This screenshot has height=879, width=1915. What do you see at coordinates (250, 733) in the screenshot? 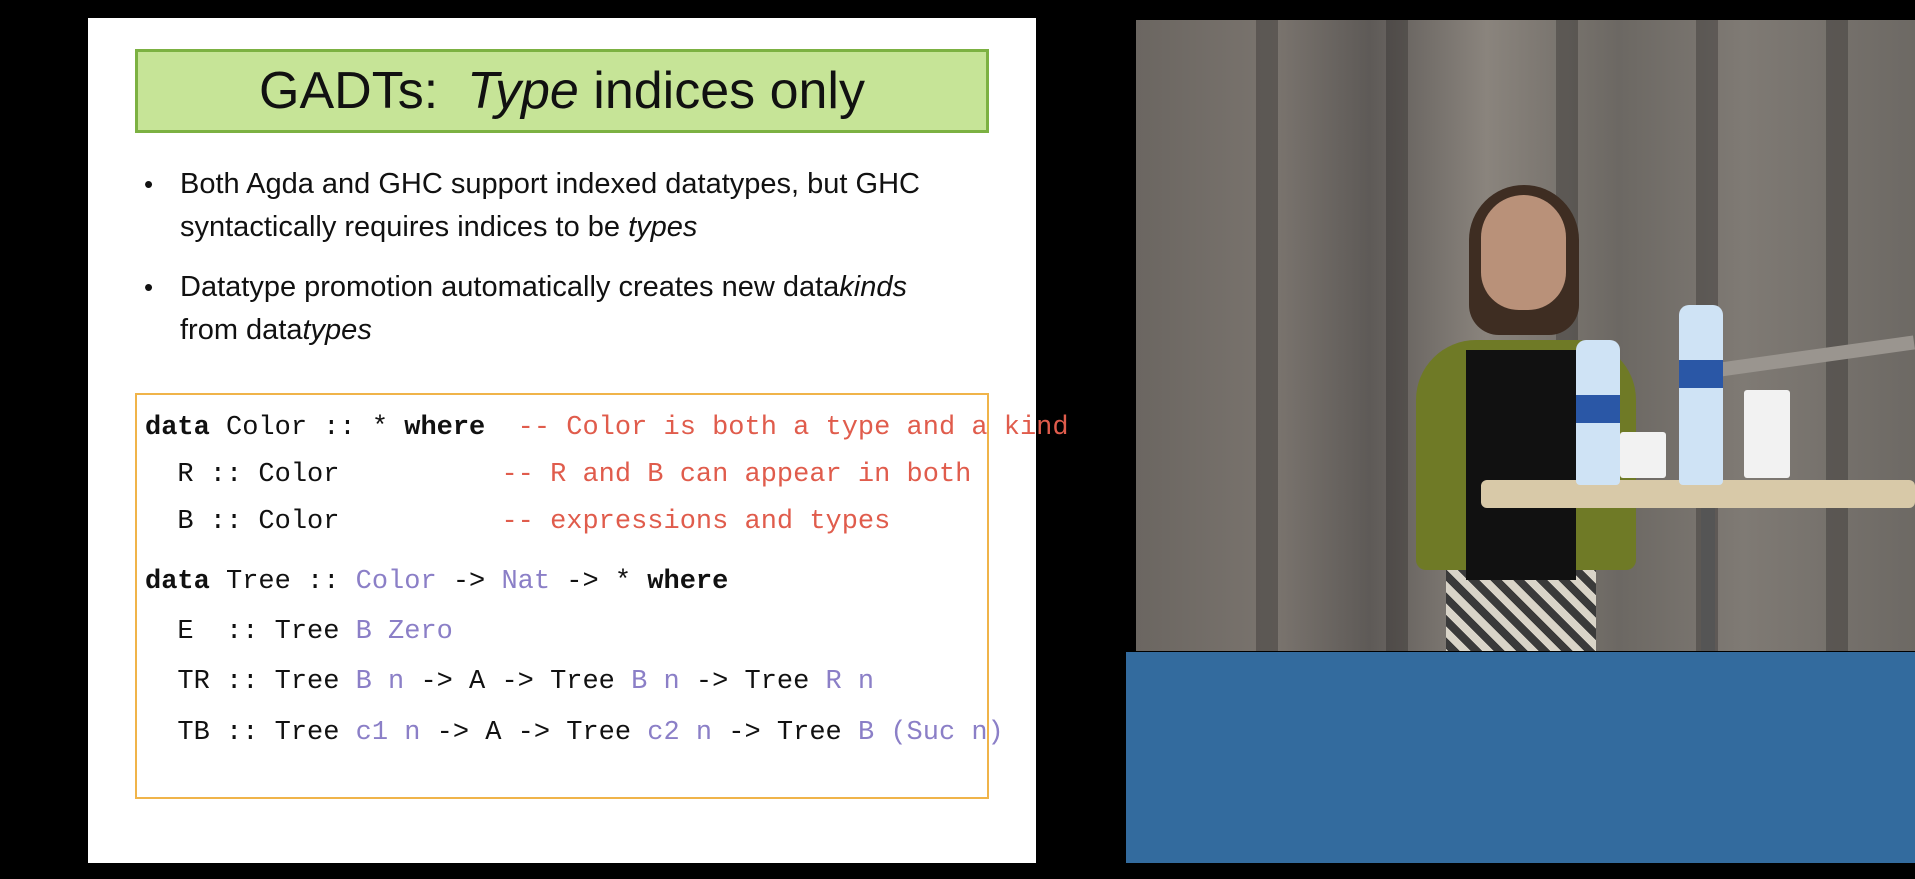
I see `code-text: TB :: Tree` at bounding box center [250, 733].